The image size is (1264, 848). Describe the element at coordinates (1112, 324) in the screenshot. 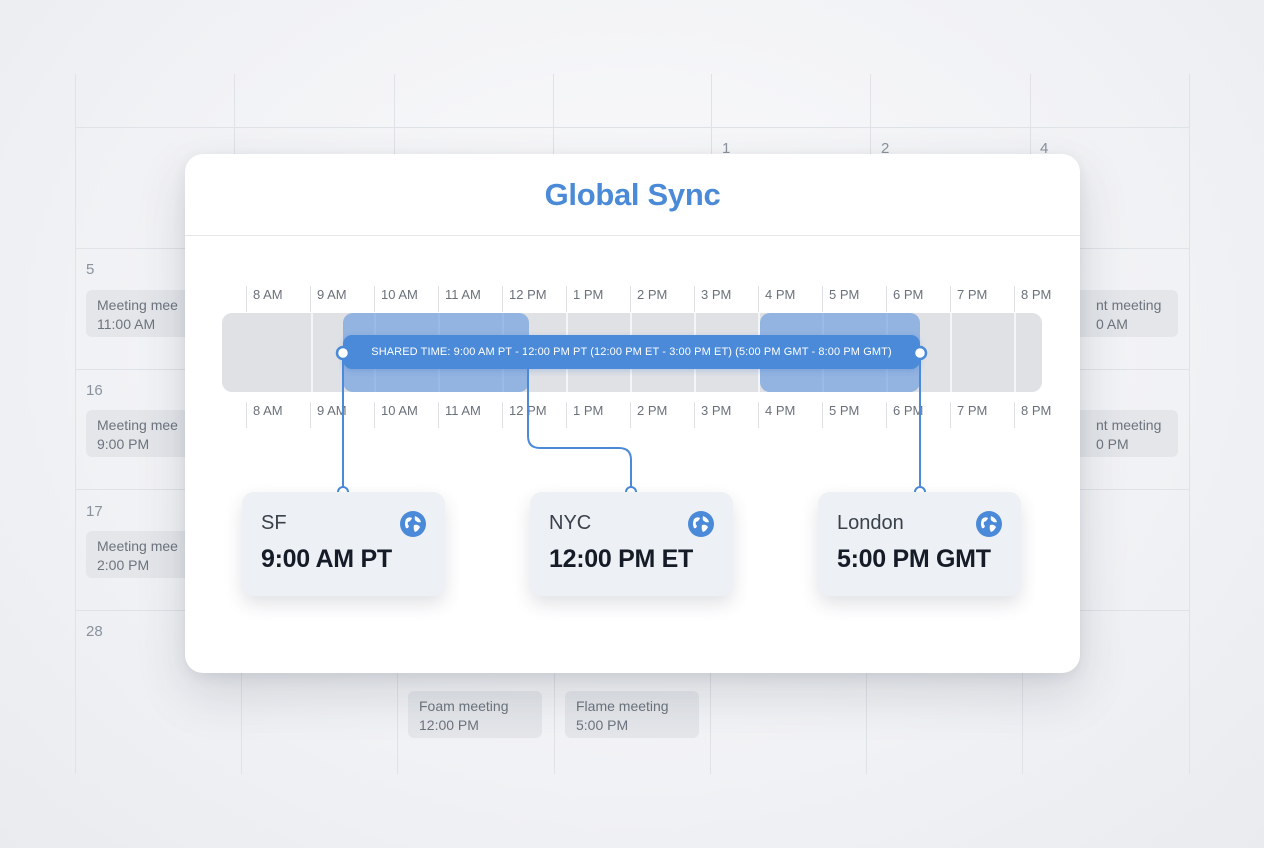

I see `event-time: 0 AM` at that location.